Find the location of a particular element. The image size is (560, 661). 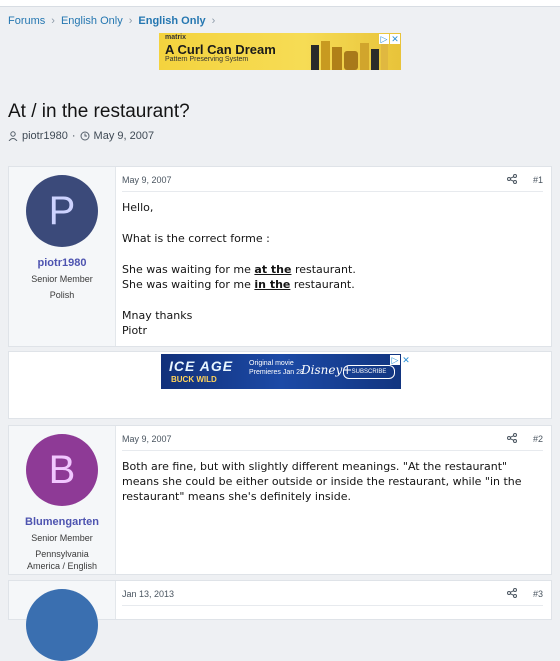

ad-subline: Pattern Preserving System is located at coordinates (207, 59).